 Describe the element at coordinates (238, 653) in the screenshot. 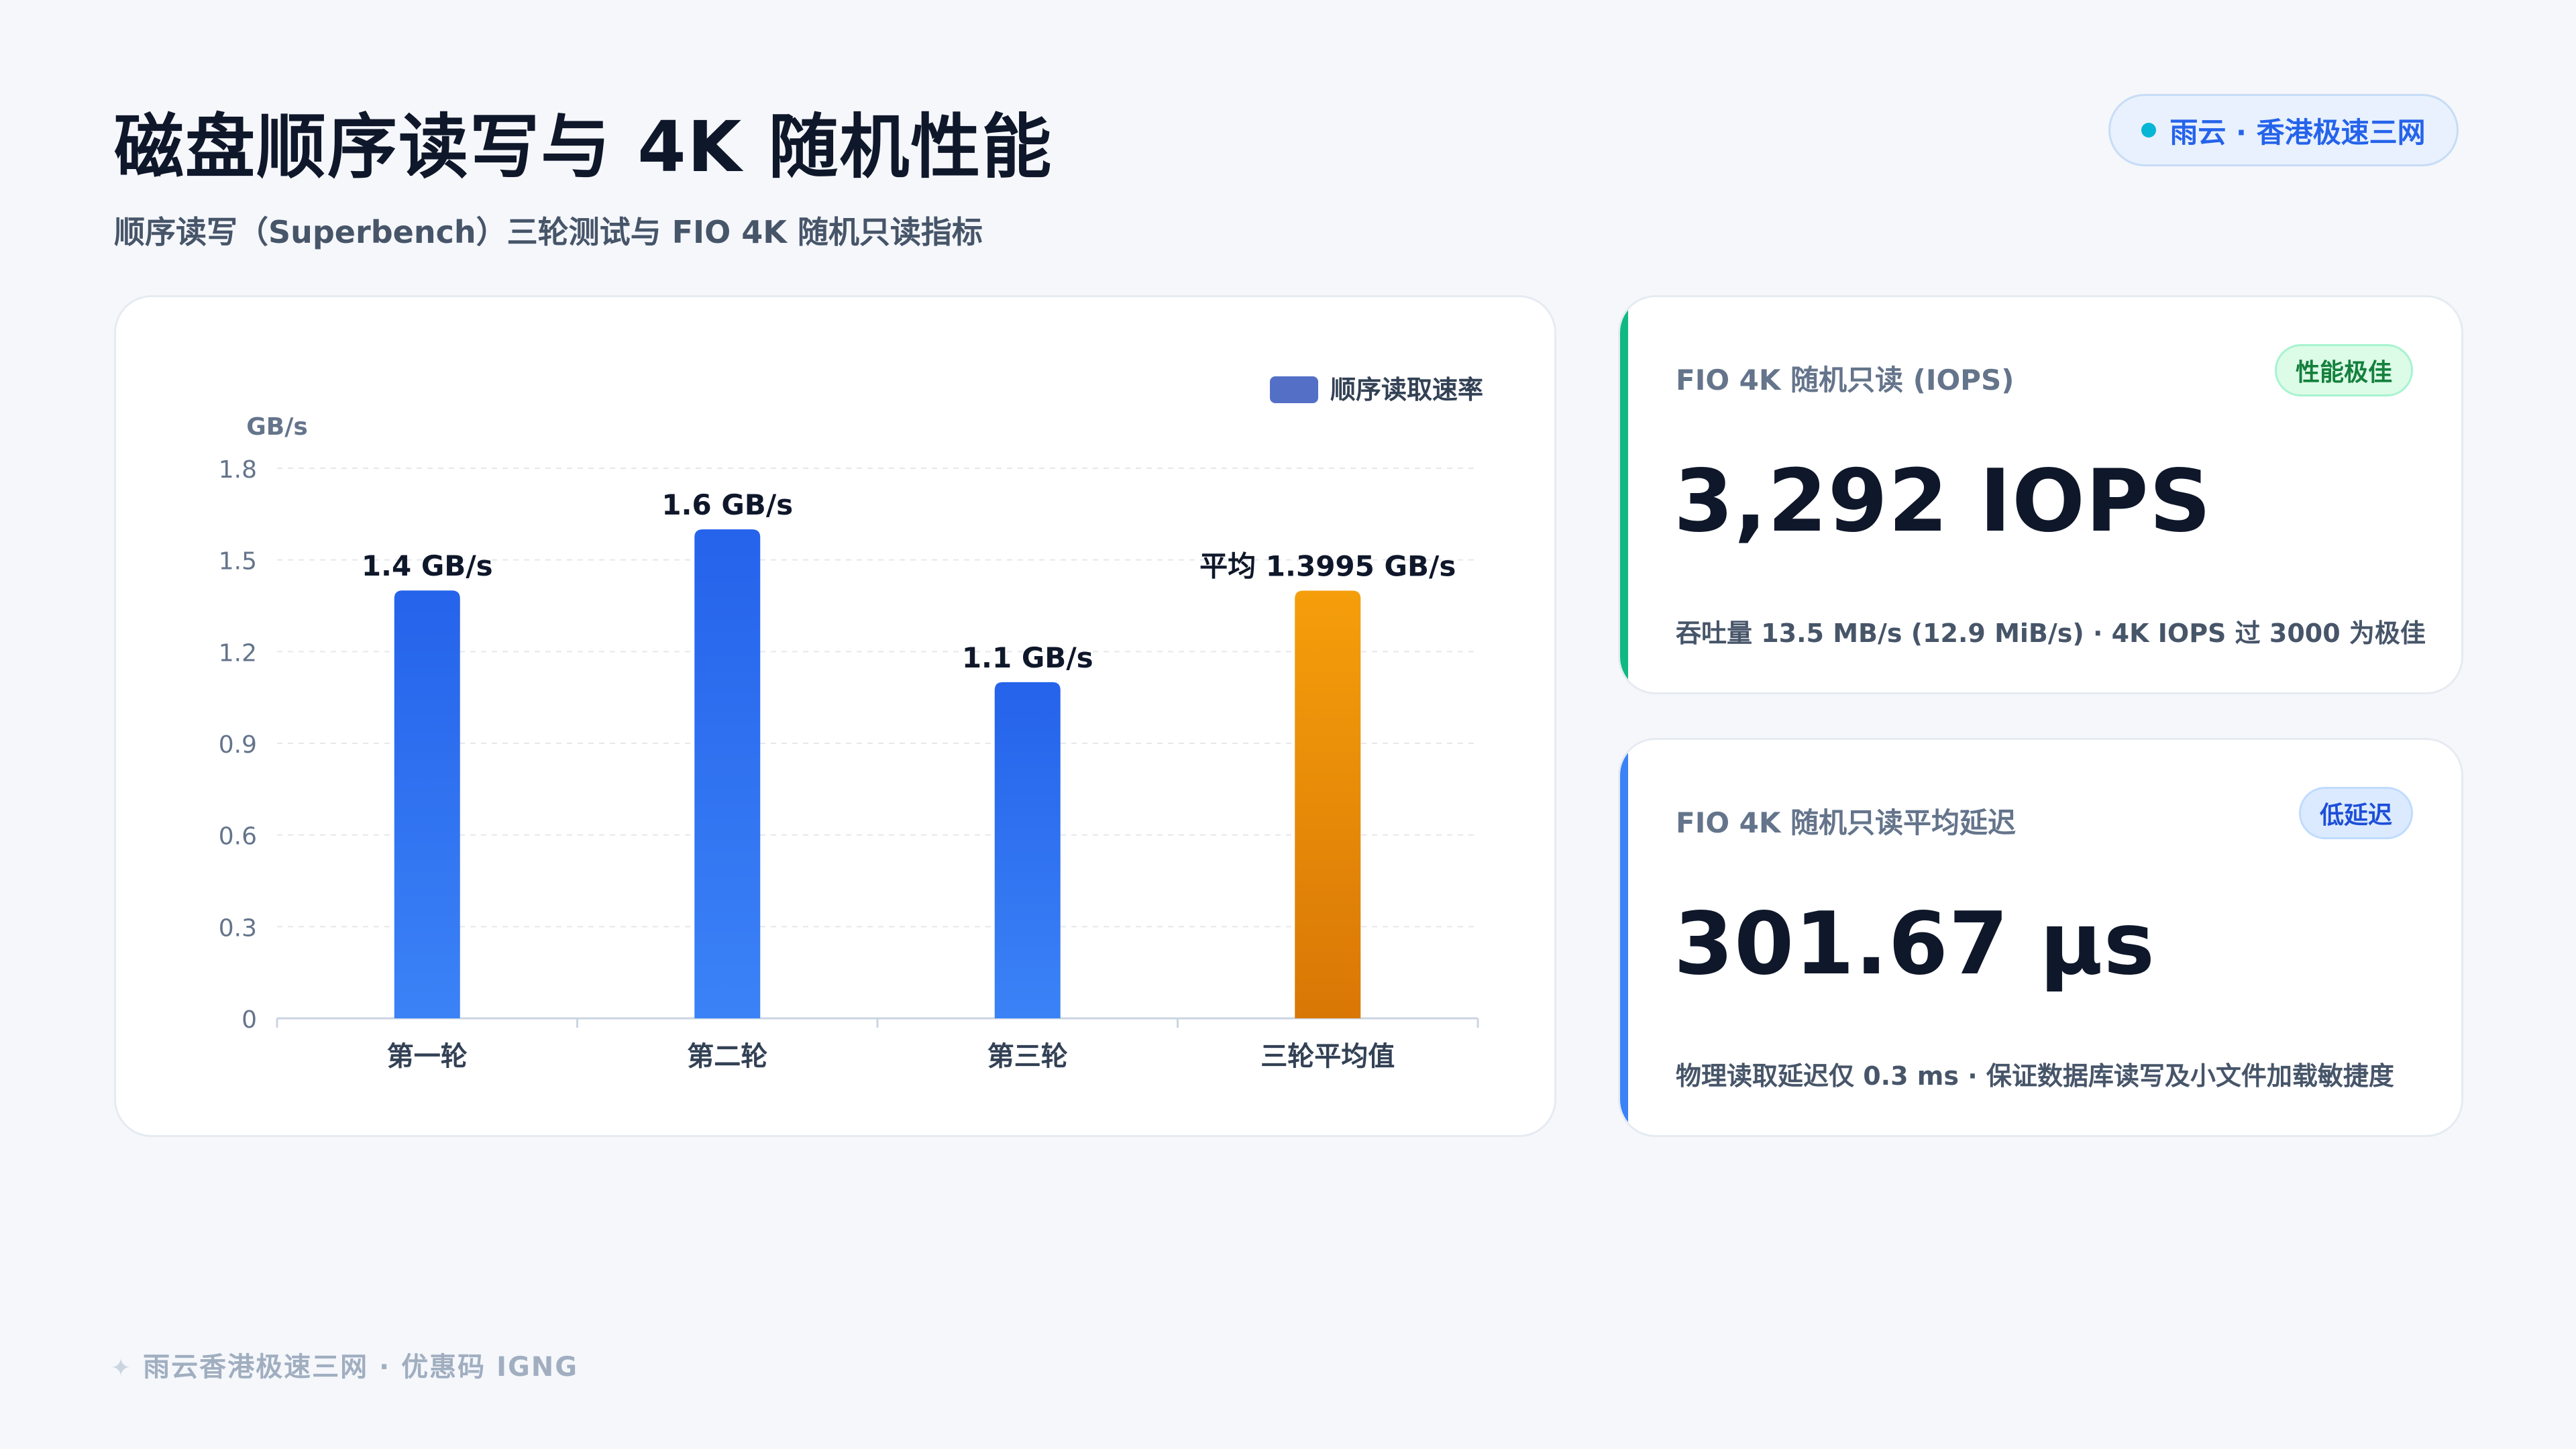

I see `y-tick-label: 1.2` at that location.